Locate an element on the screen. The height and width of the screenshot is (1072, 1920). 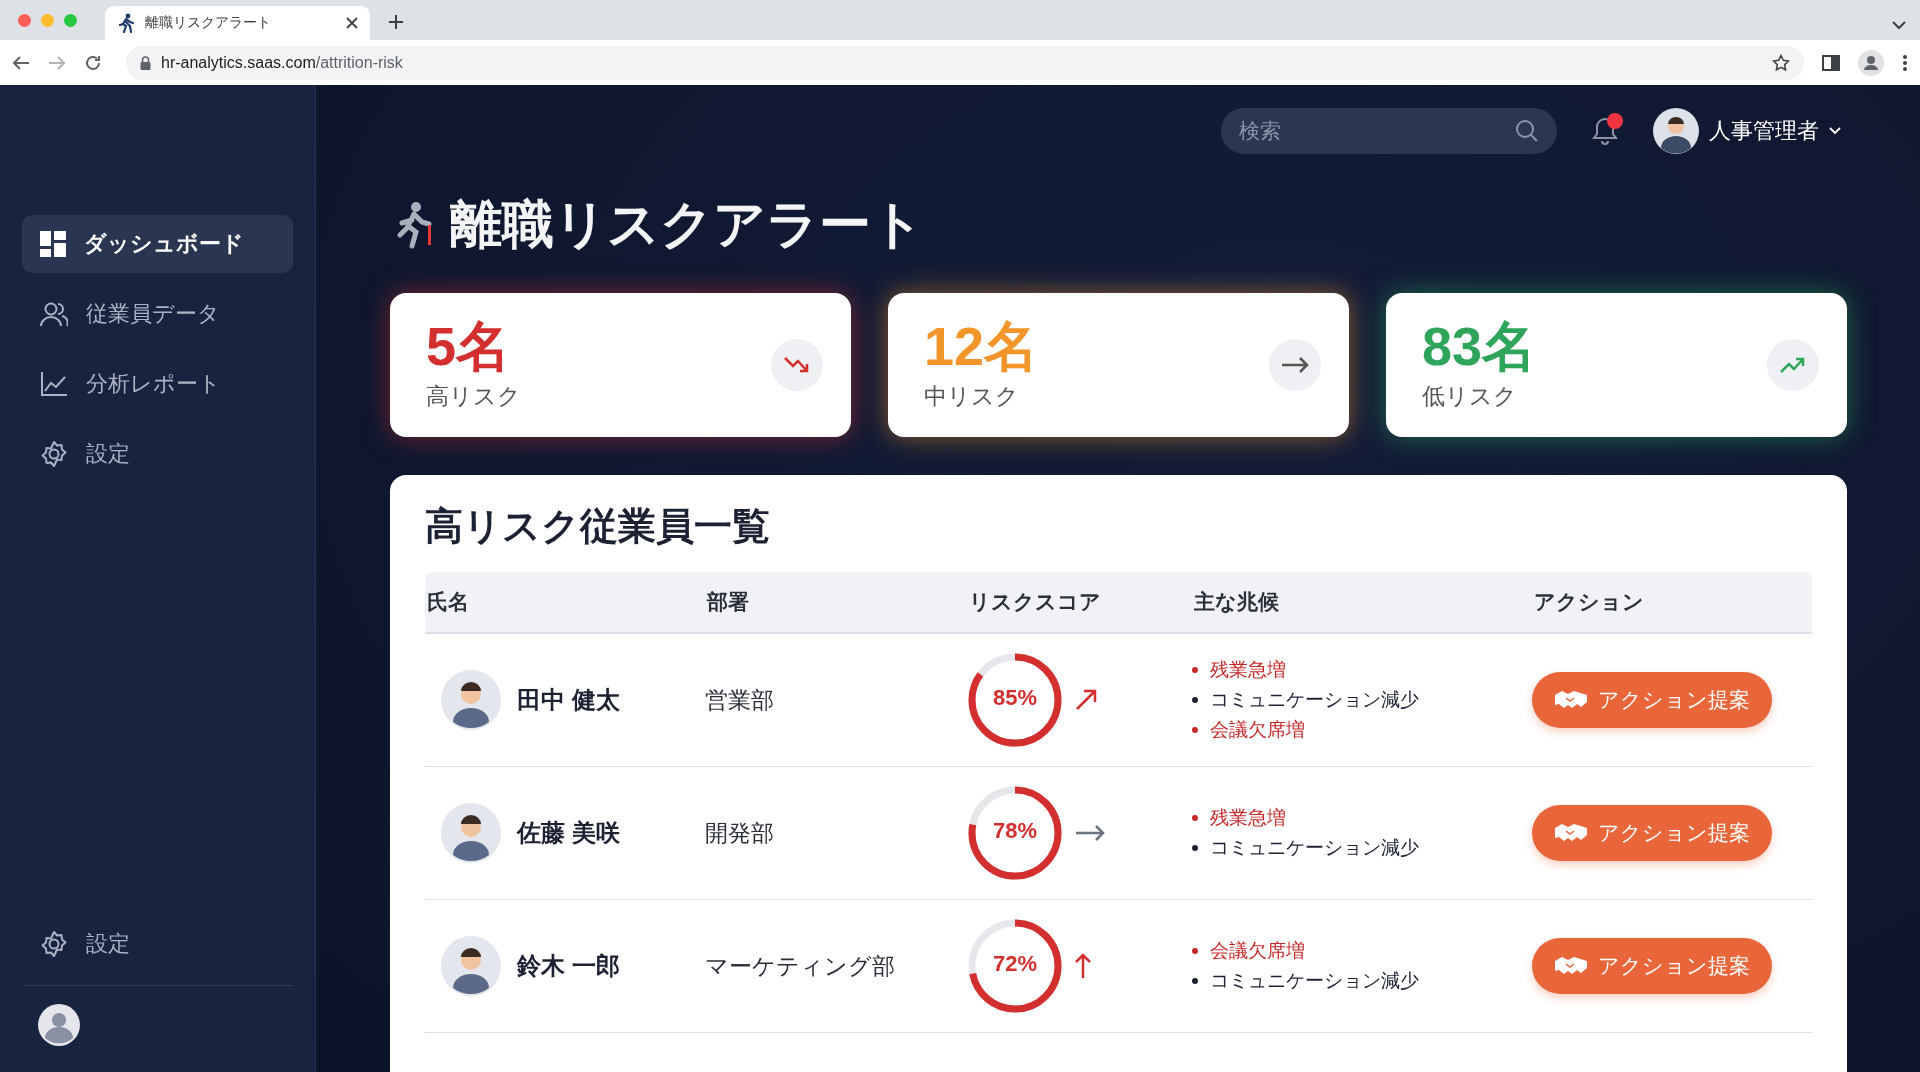
user-avatar-icon is located at coordinates (59, 1025).